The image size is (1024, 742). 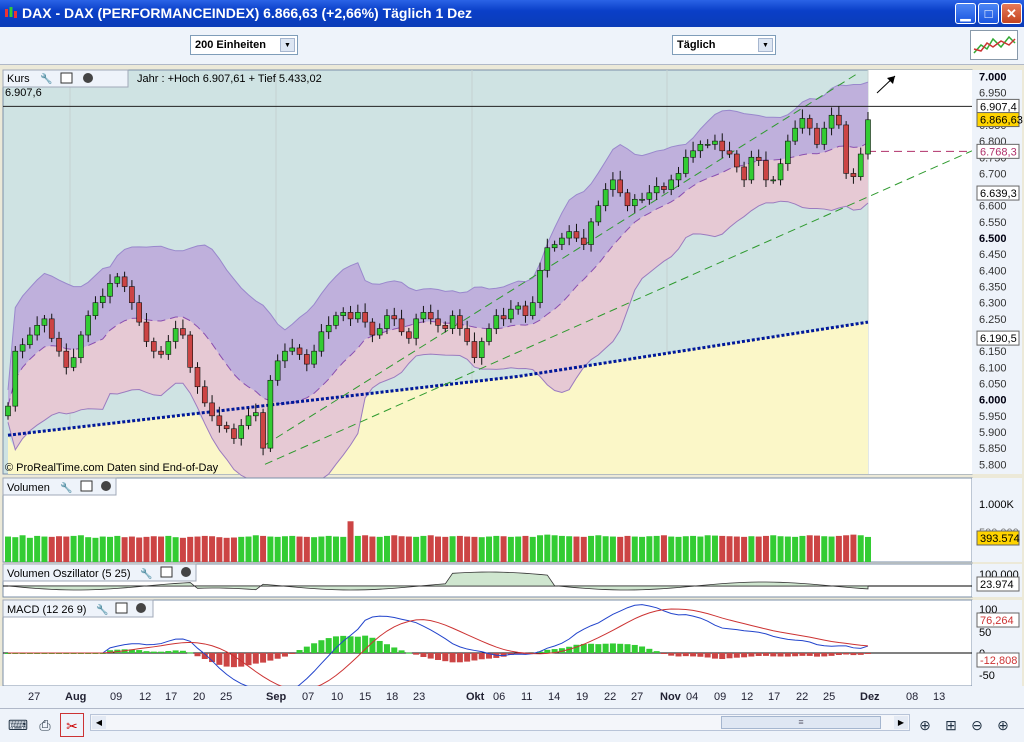 What do you see at coordinates (951, 725) in the screenshot?
I see `zoom-fit-button: ⊞` at bounding box center [951, 725].